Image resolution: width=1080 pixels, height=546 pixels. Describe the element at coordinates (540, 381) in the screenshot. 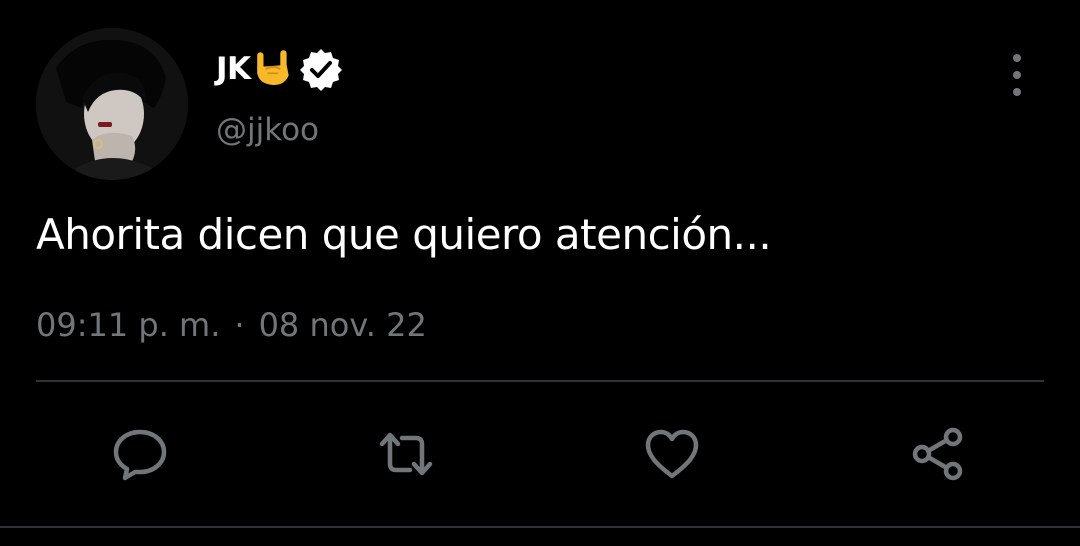

I see `divider` at that location.